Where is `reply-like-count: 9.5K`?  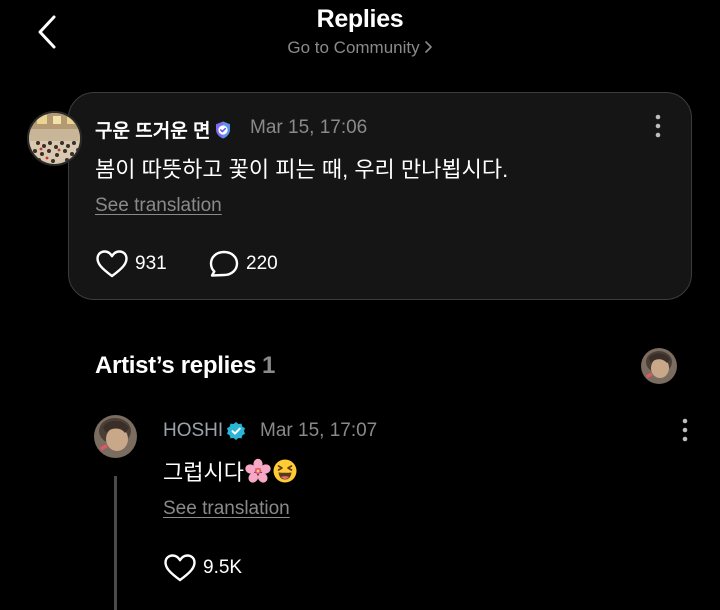
reply-like-count: 9.5K is located at coordinates (223, 567).